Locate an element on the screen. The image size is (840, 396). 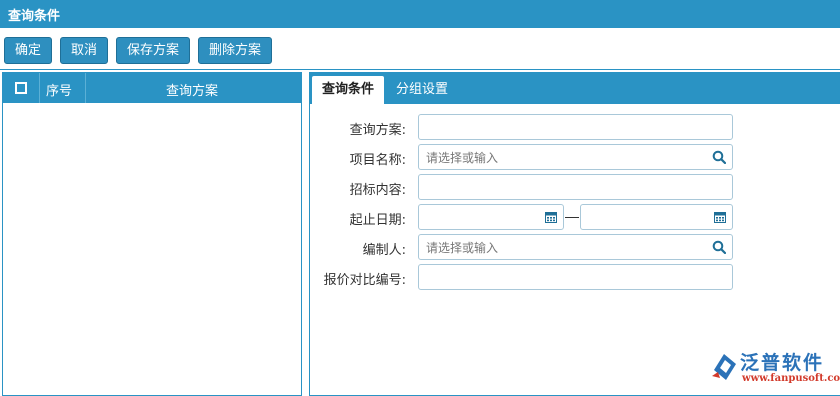
window-title: 查询条件 is located at coordinates (34, 16).